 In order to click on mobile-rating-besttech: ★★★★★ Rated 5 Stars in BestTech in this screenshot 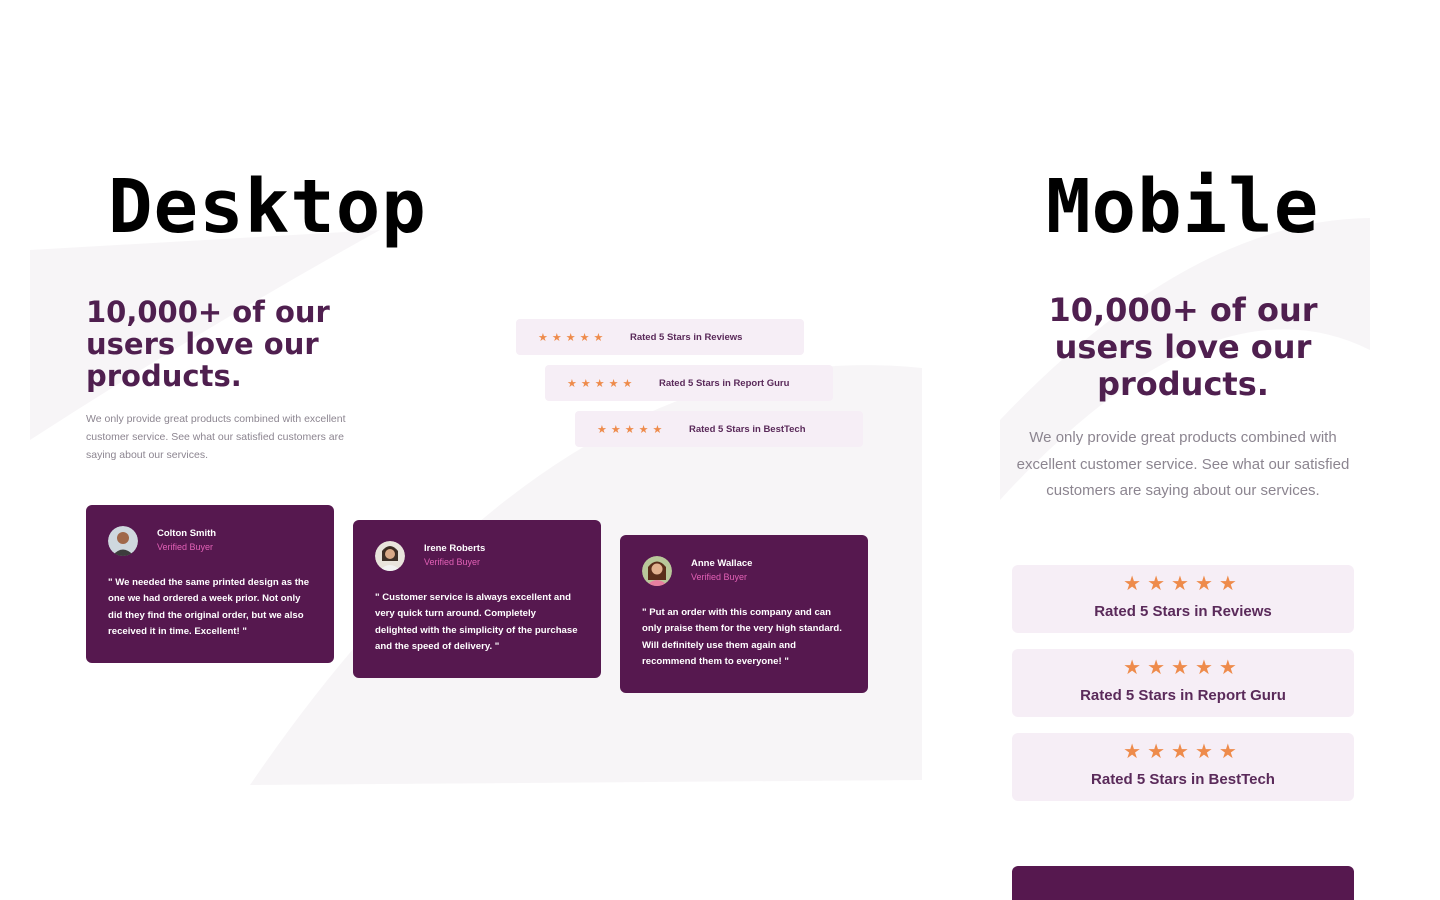, I will do `click(1183, 767)`.